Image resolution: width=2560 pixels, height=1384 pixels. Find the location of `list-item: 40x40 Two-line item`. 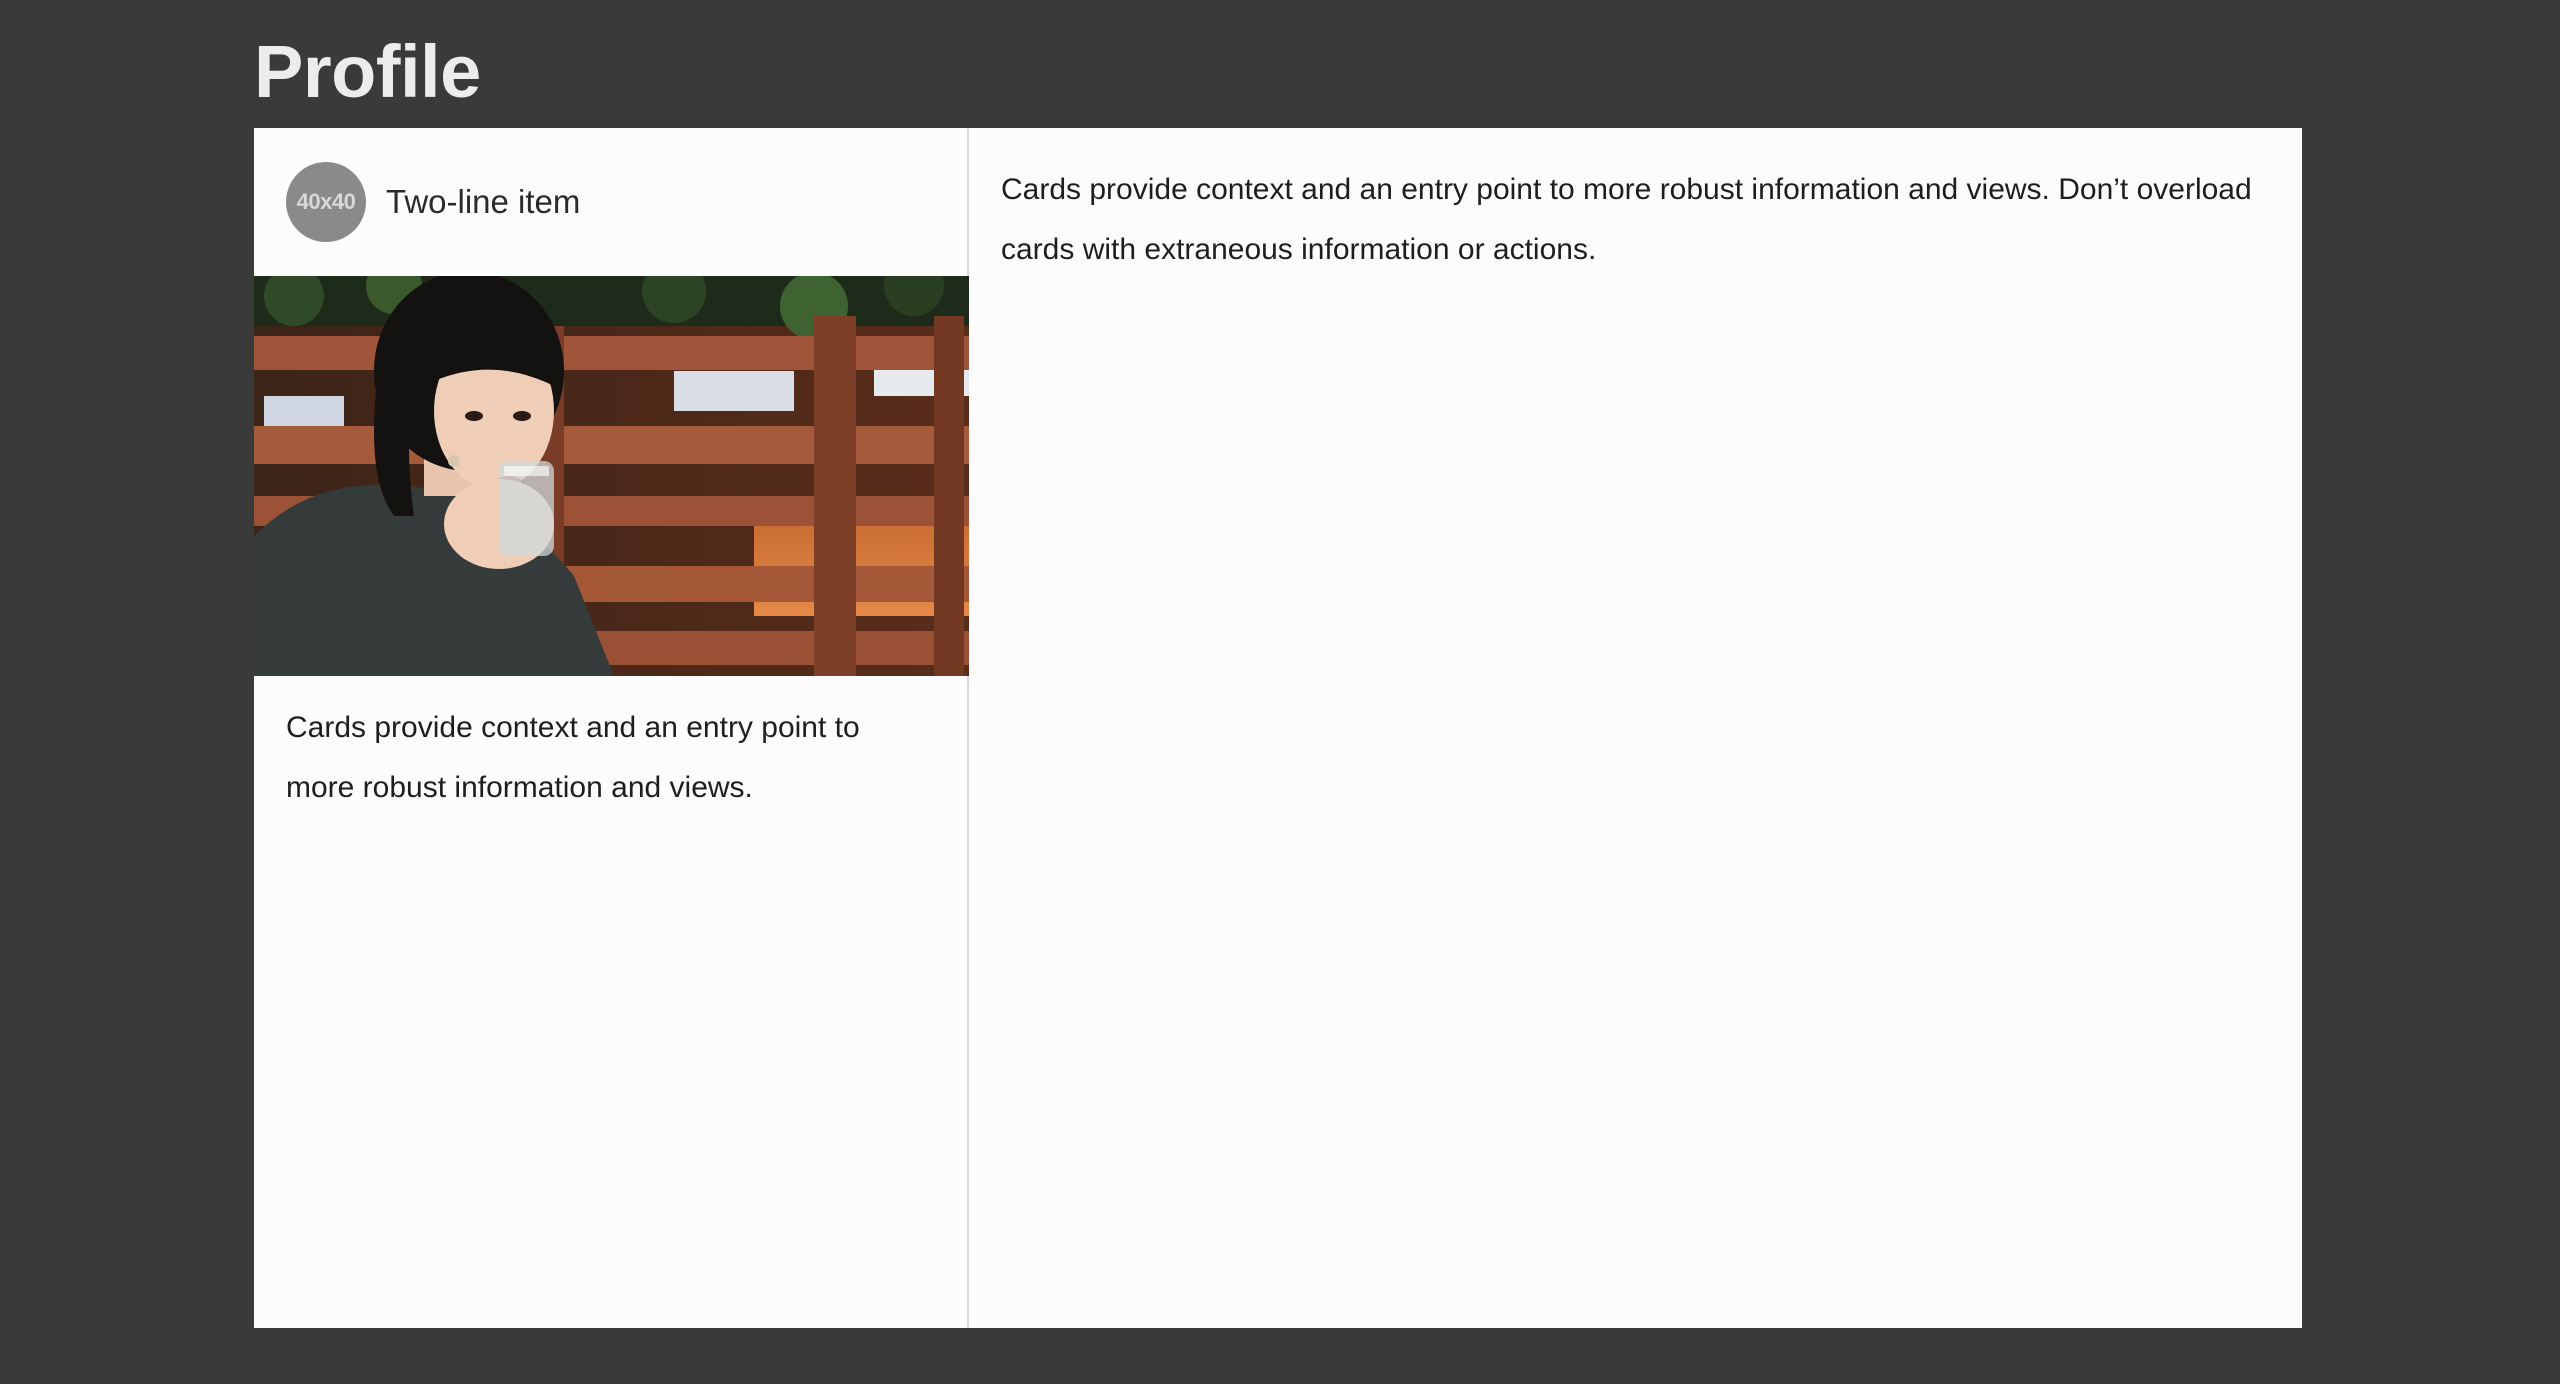

list-item: 40x40 Two-line item is located at coordinates (433, 202).